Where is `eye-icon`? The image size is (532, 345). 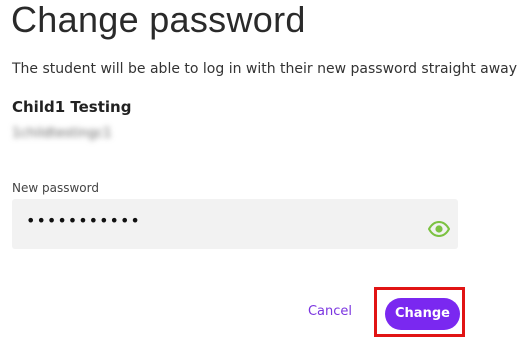 eye-icon is located at coordinates (439, 229).